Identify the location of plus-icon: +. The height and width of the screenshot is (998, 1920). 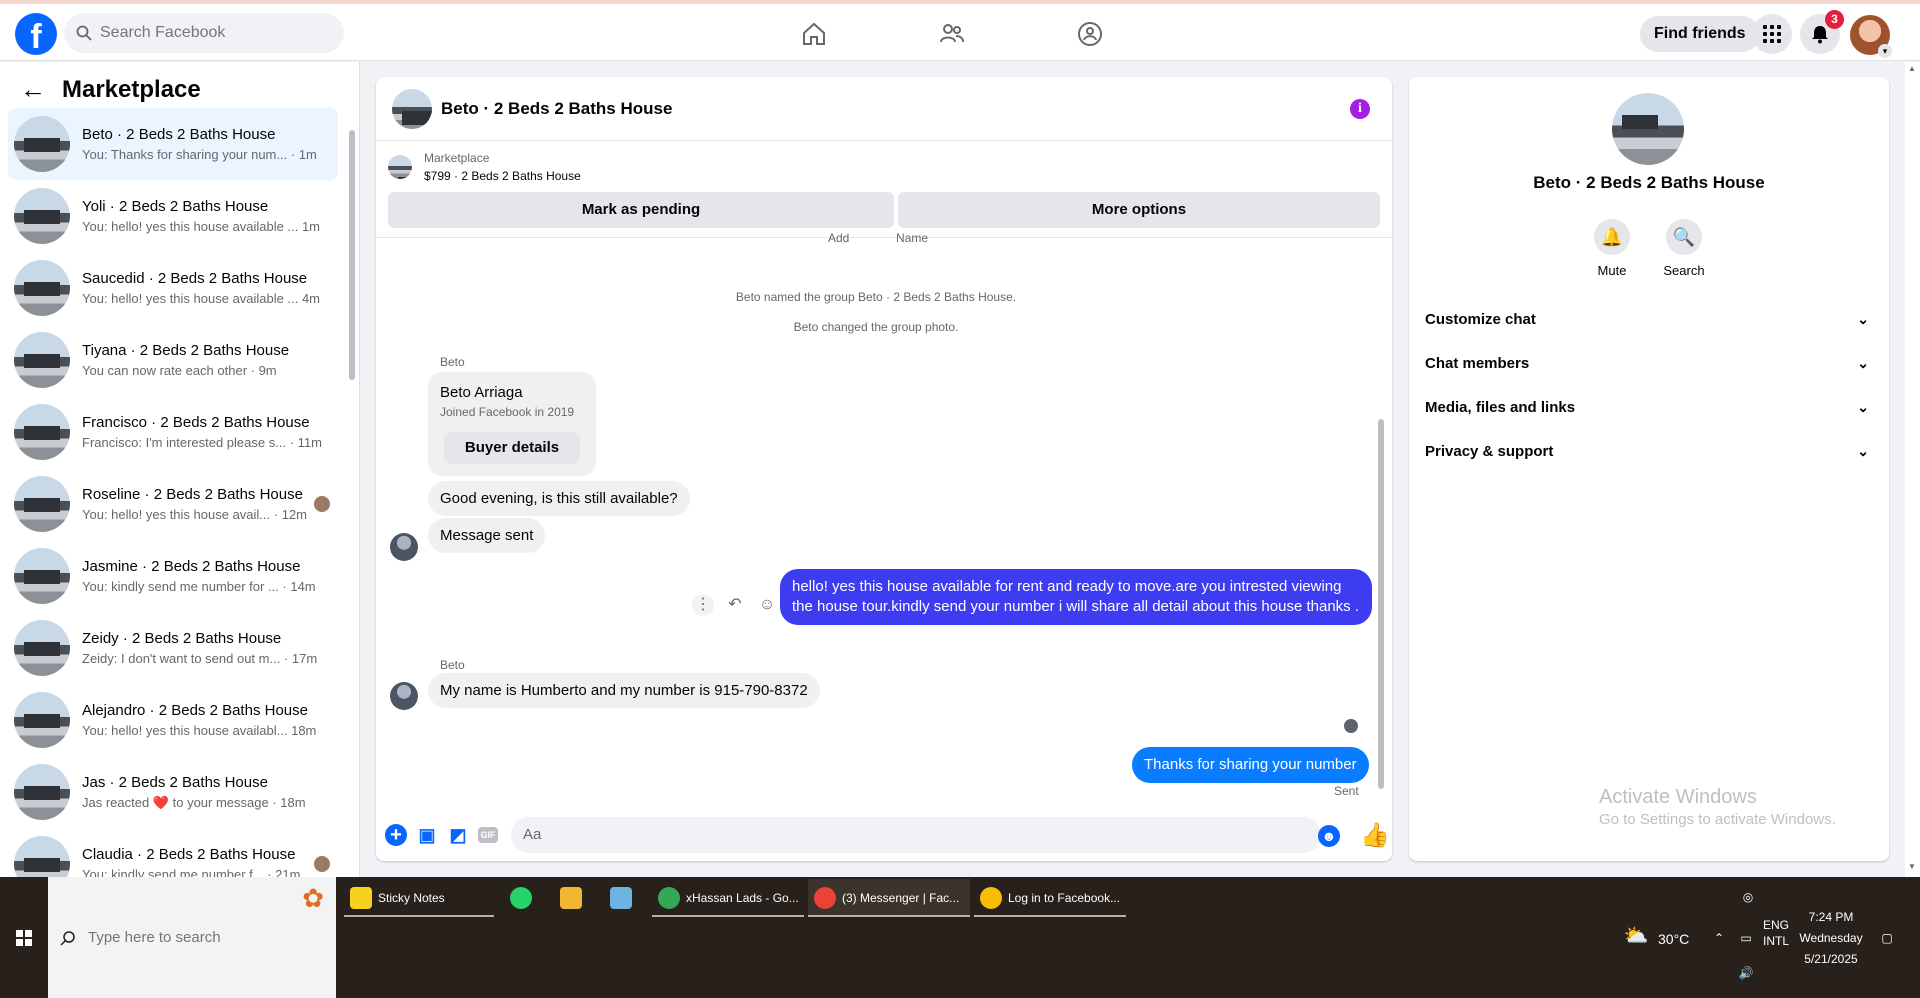
(396, 835).